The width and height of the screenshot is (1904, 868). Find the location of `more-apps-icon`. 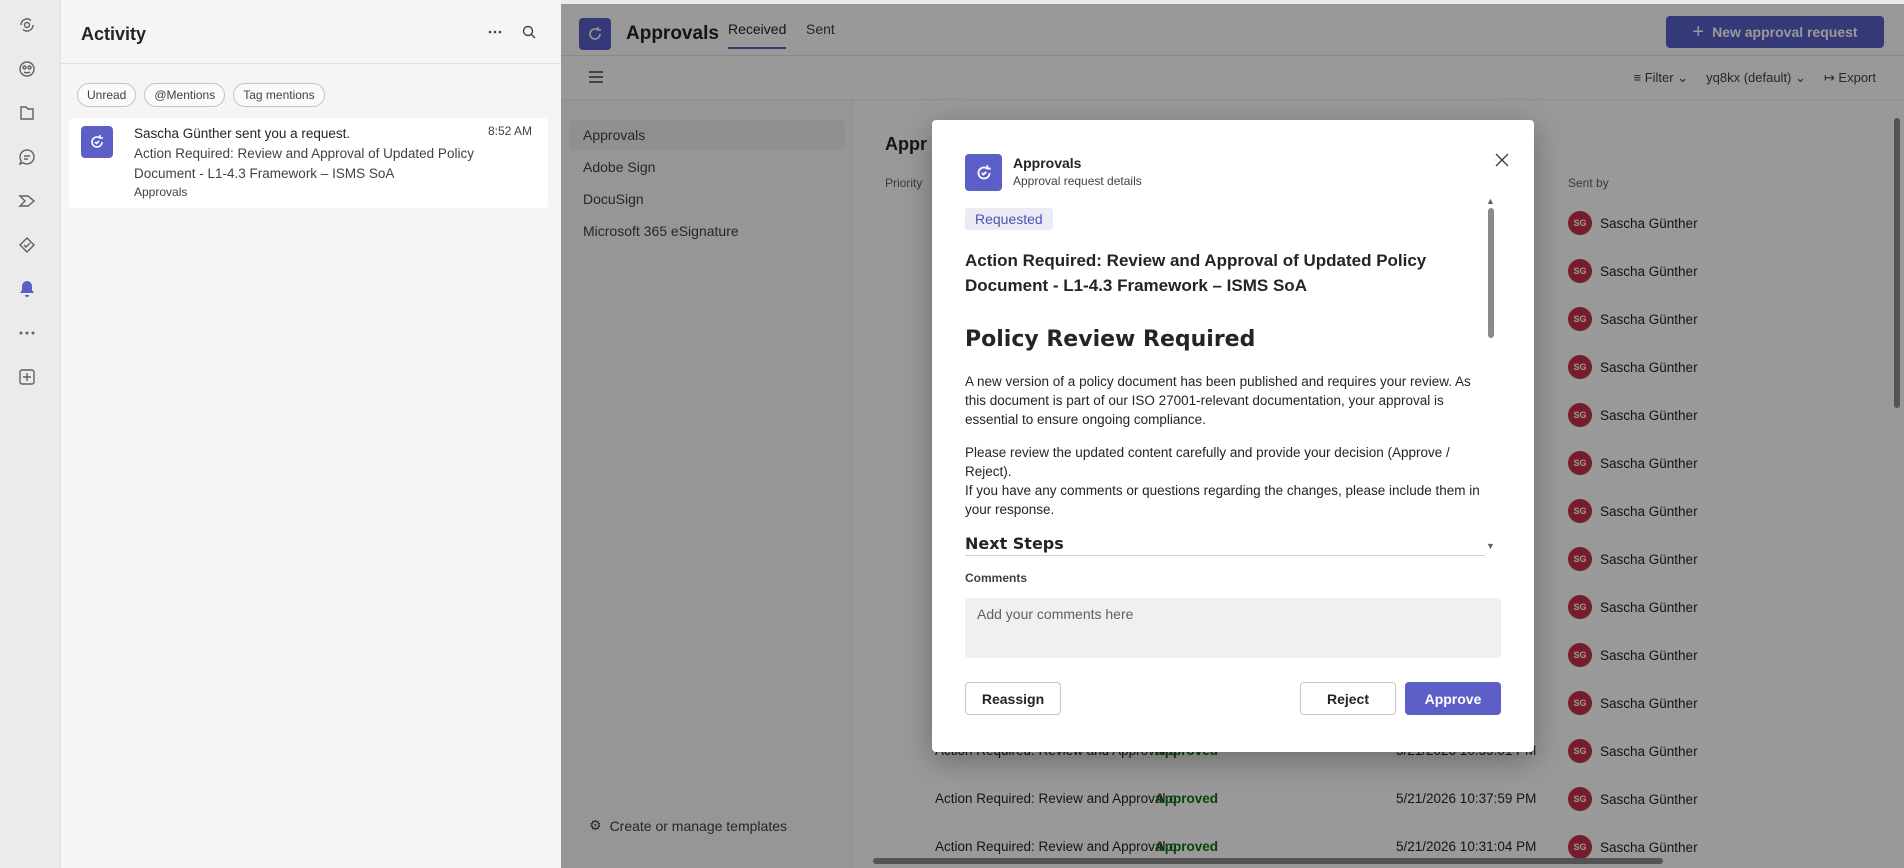

more-apps-icon is located at coordinates (27, 333).